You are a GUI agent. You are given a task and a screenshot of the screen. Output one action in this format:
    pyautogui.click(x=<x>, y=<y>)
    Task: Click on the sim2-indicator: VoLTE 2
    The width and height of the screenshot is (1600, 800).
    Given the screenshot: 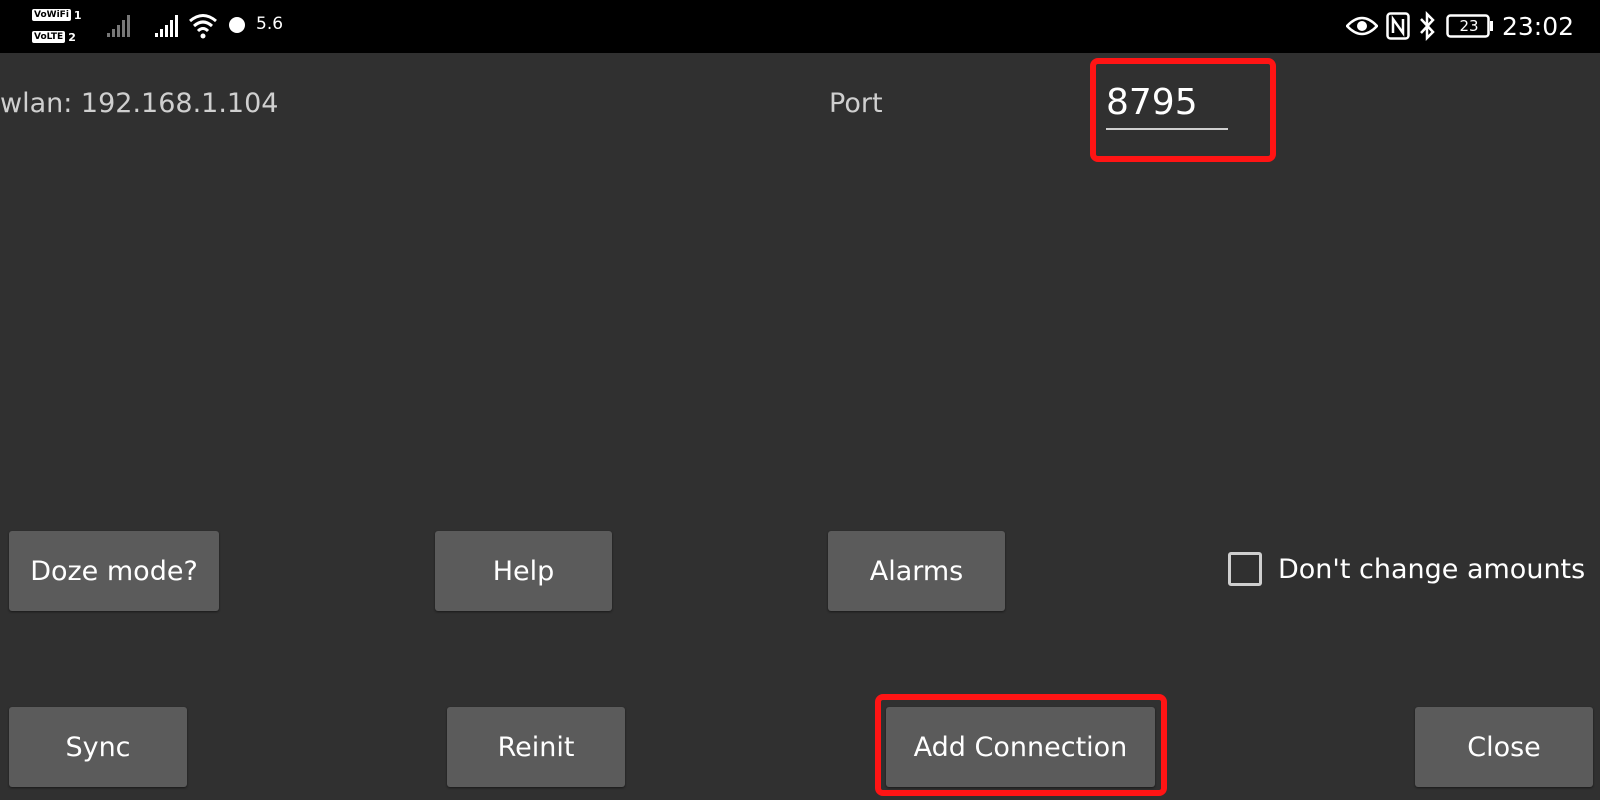 What is the action you would take?
    pyautogui.click(x=58, y=37)
    